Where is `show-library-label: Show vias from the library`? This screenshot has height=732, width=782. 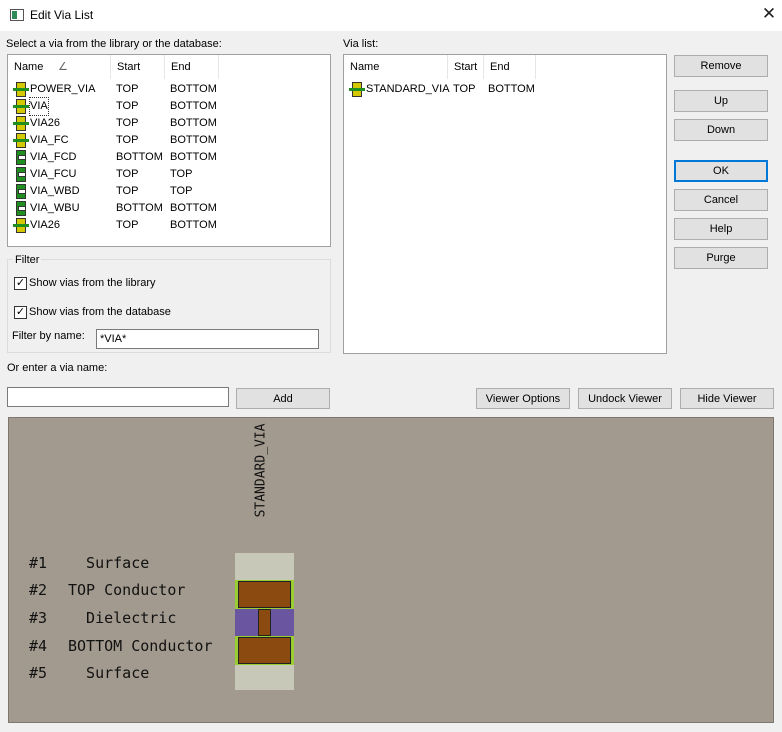 show-library-label: Show vias from the library is located at coordinates (92, 283).